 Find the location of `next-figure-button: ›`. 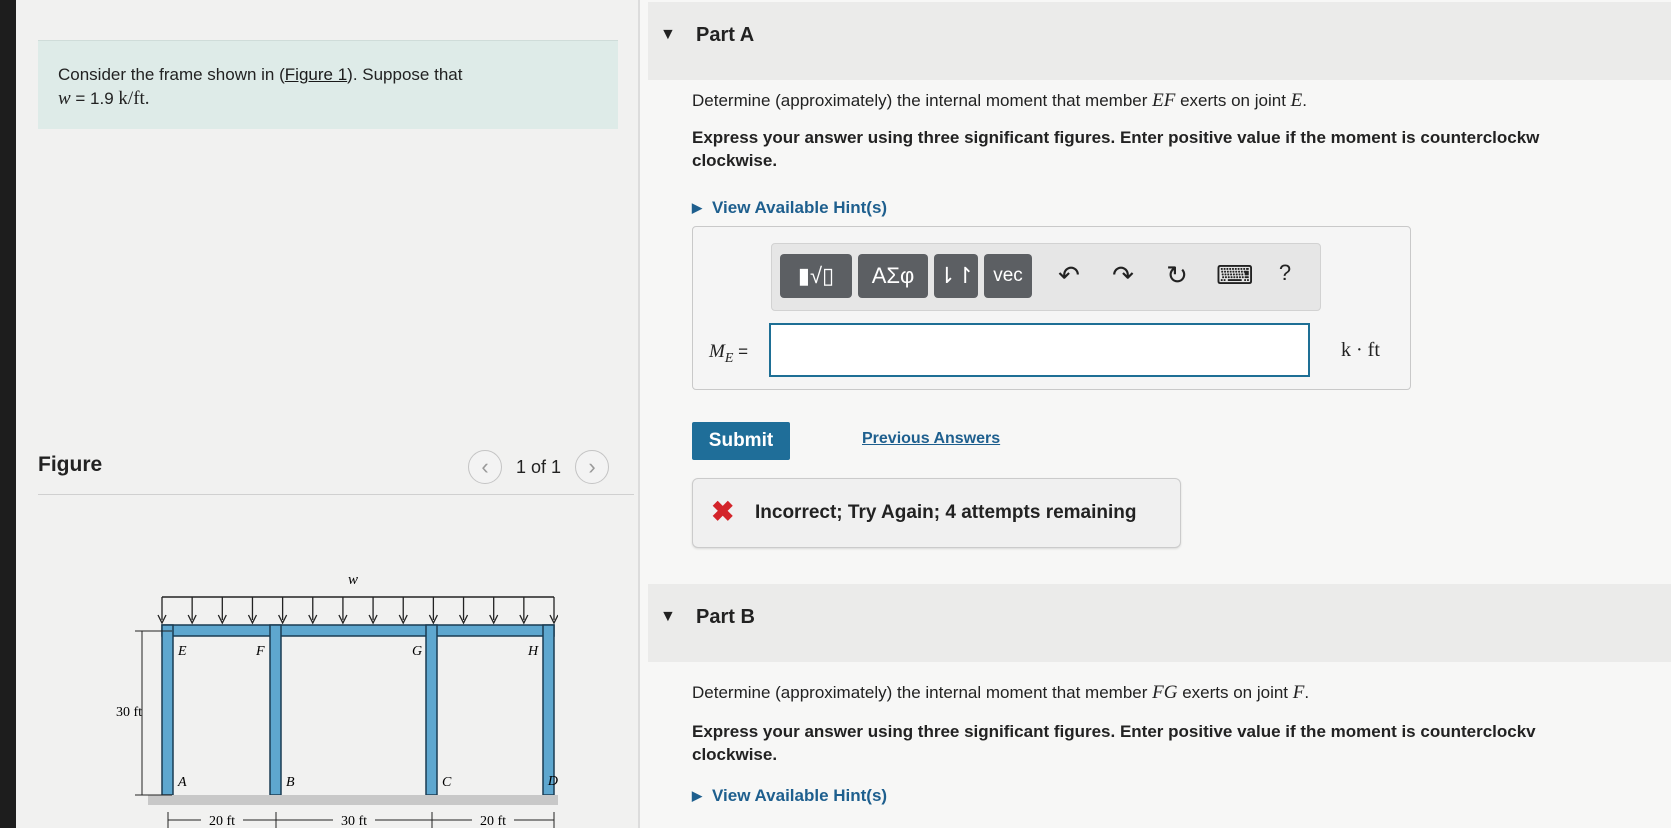

next-figure-button: › is located at coordinates (592, 467).